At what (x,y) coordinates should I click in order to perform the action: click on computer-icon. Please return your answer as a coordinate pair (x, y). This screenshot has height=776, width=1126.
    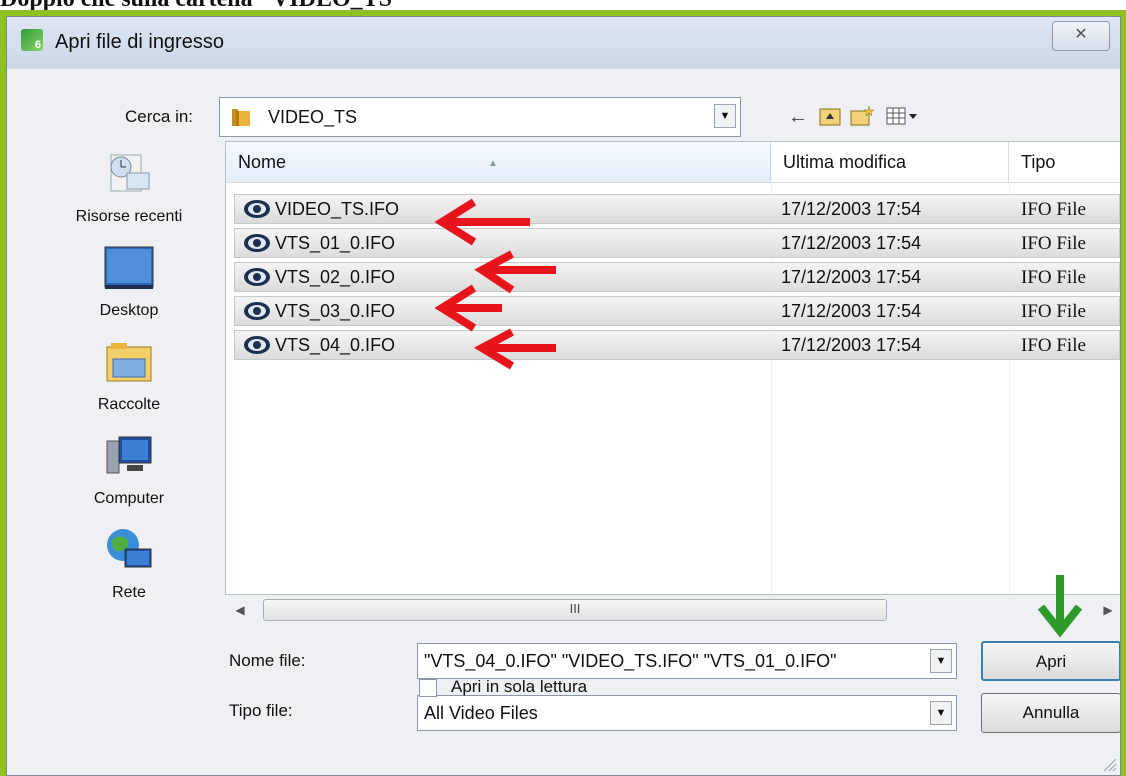
    Looking at the image, I should click on (129, 455).